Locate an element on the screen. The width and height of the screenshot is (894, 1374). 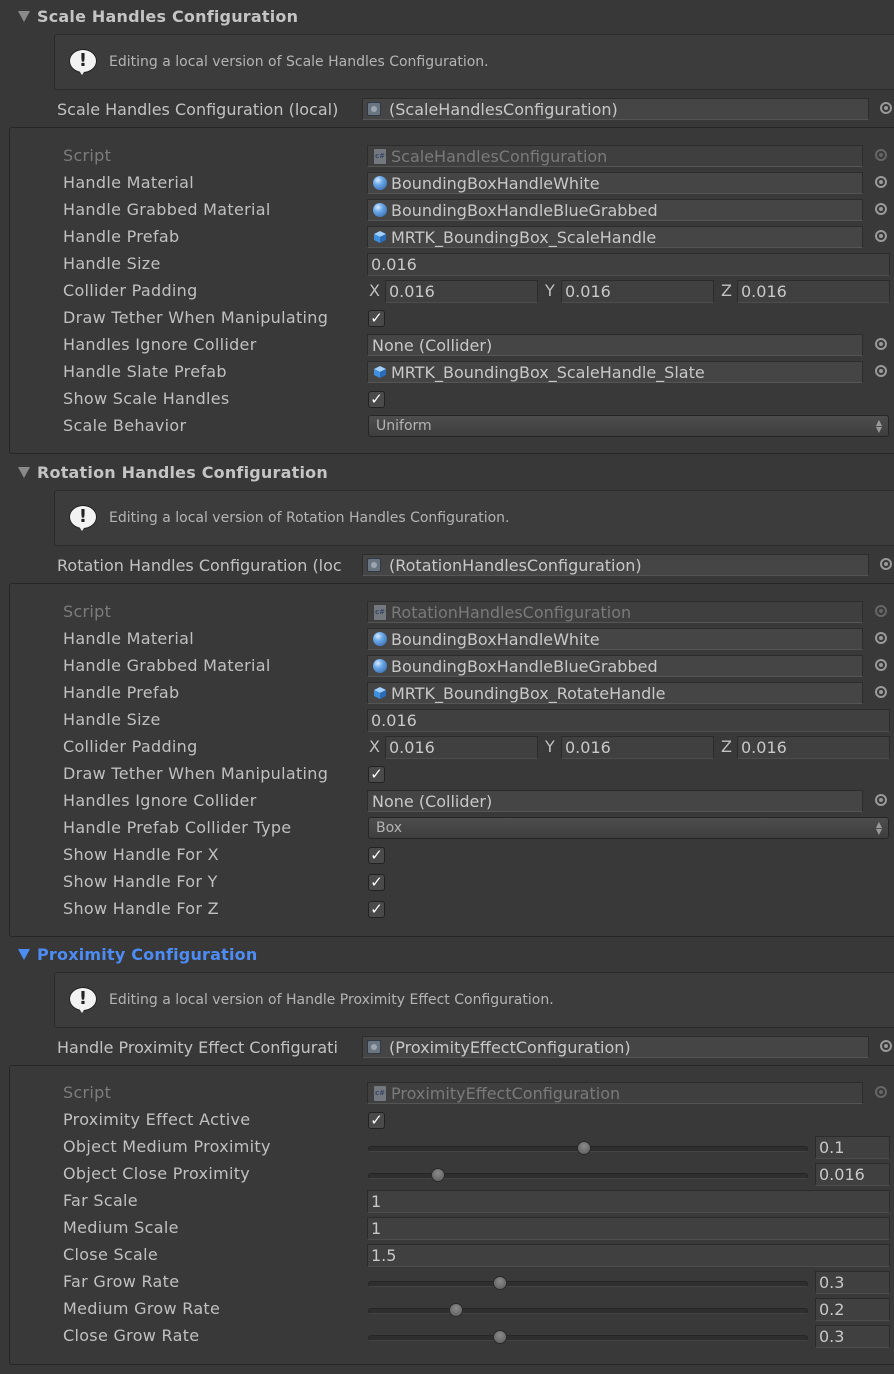
proximity-active-checkbox: ✓ is located at coordinates (376, 1120).